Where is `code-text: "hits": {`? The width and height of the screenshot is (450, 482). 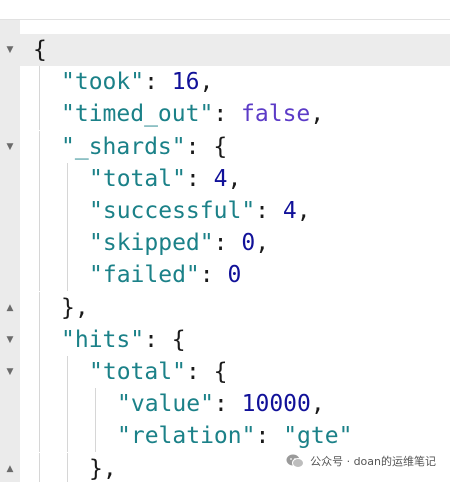 code-text: "hits": { is located at coordinates (123, 340).